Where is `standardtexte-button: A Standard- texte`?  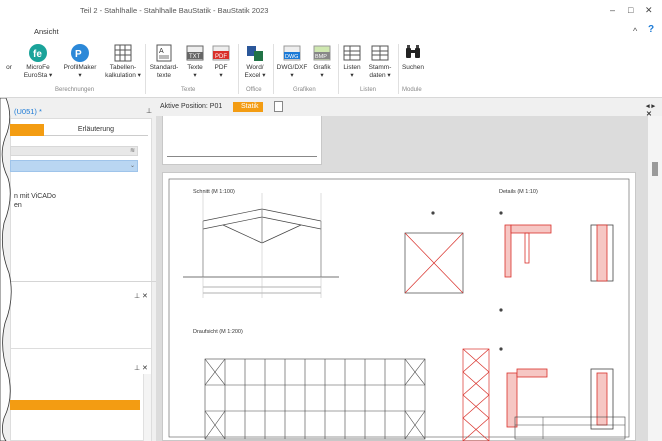 standardtexte-button: A Standard- texte is located at coordinates (164, 62).